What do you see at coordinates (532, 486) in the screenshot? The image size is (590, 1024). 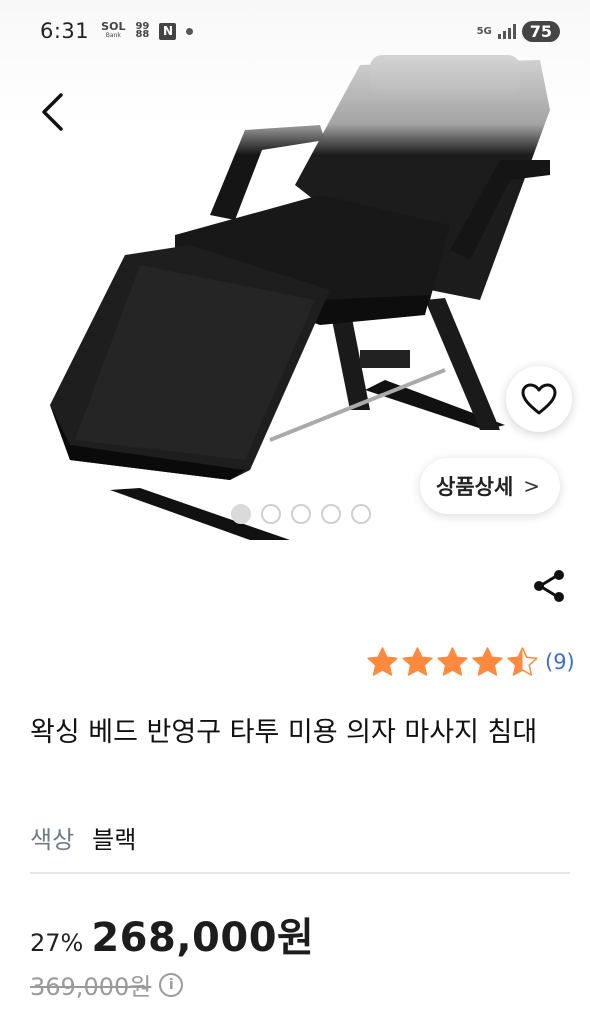 I see `chevron-right-icon: >` at bounding box center [532, 486].